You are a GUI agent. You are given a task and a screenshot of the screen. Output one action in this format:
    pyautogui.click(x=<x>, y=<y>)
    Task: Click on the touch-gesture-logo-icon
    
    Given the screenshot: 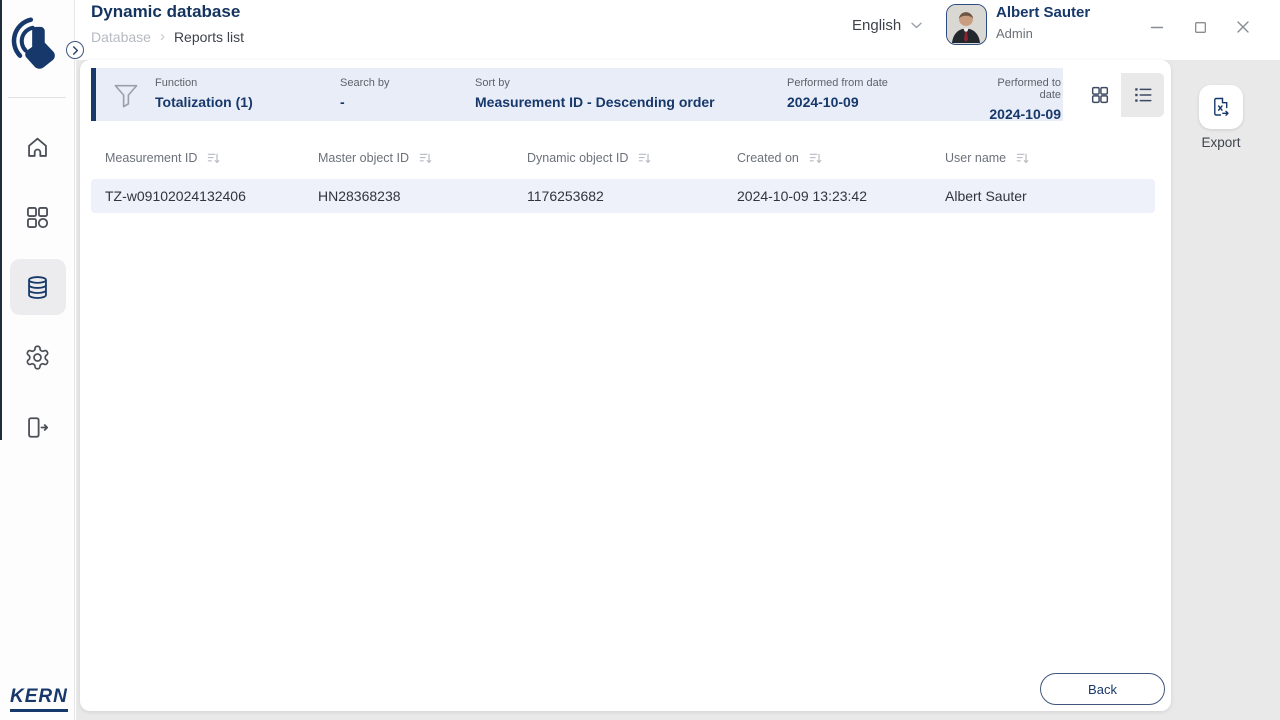 What is the action you would take?
    pyautogui.click(x=38, y=44)
    